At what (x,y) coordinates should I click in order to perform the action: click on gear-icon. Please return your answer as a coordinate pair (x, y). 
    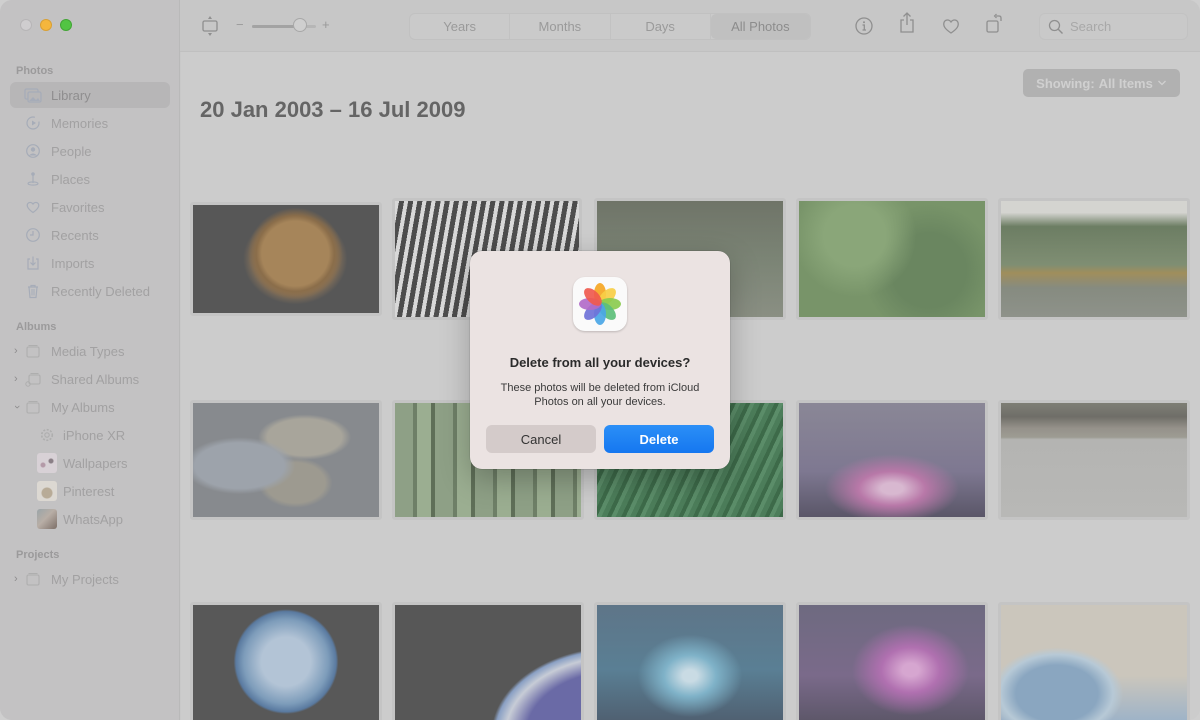
    Looking at the image, I should click on (47, 435).